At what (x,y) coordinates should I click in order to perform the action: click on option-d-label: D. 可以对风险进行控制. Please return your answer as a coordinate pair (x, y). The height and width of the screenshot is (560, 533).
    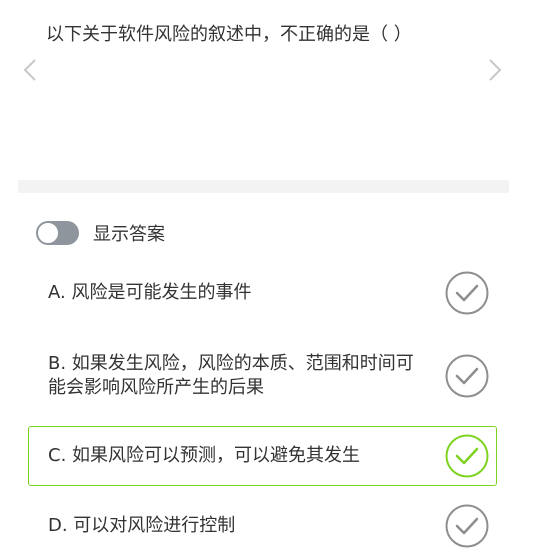
    Looking at the image, I should click on (142, 525).